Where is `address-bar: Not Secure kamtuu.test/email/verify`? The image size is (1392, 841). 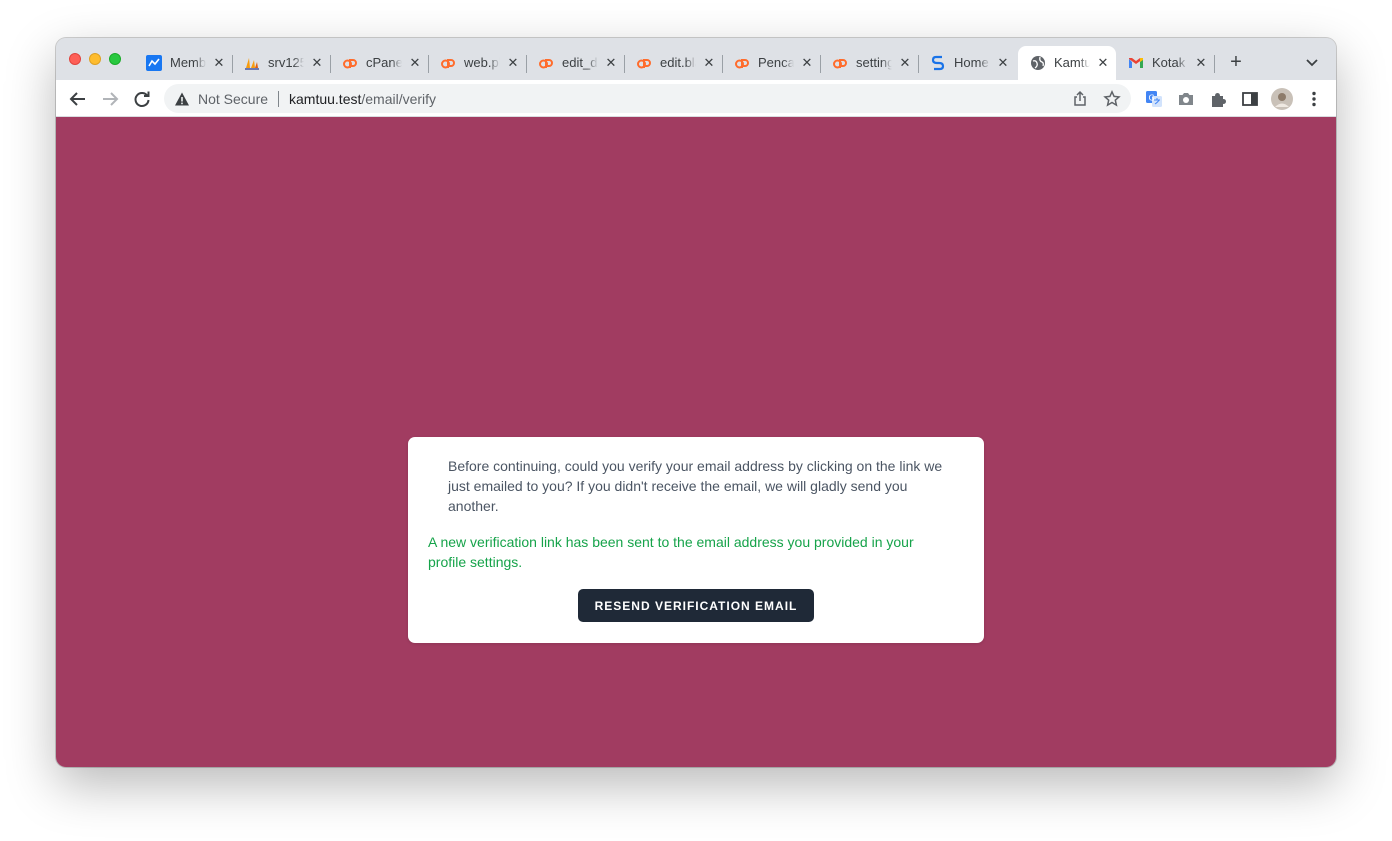 address-bar: Not Secure kamtuu.test/email/verify is located at coordinates (647, 98).